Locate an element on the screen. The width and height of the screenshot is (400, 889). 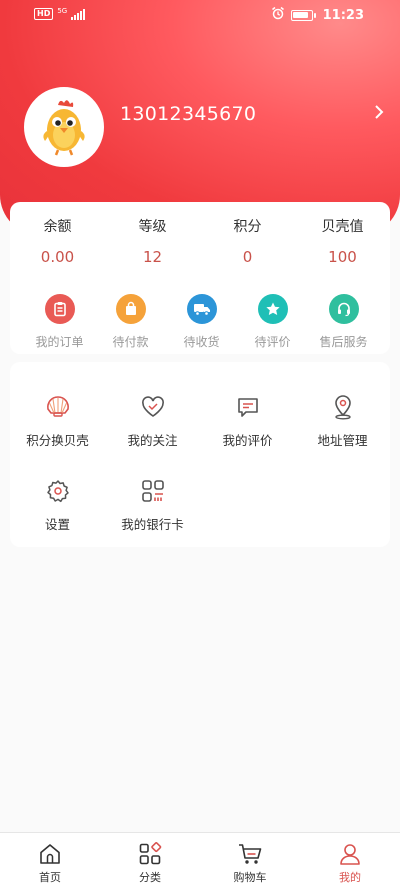
order-pending-delivery: 待收货 is located at coordinates (201, 322).